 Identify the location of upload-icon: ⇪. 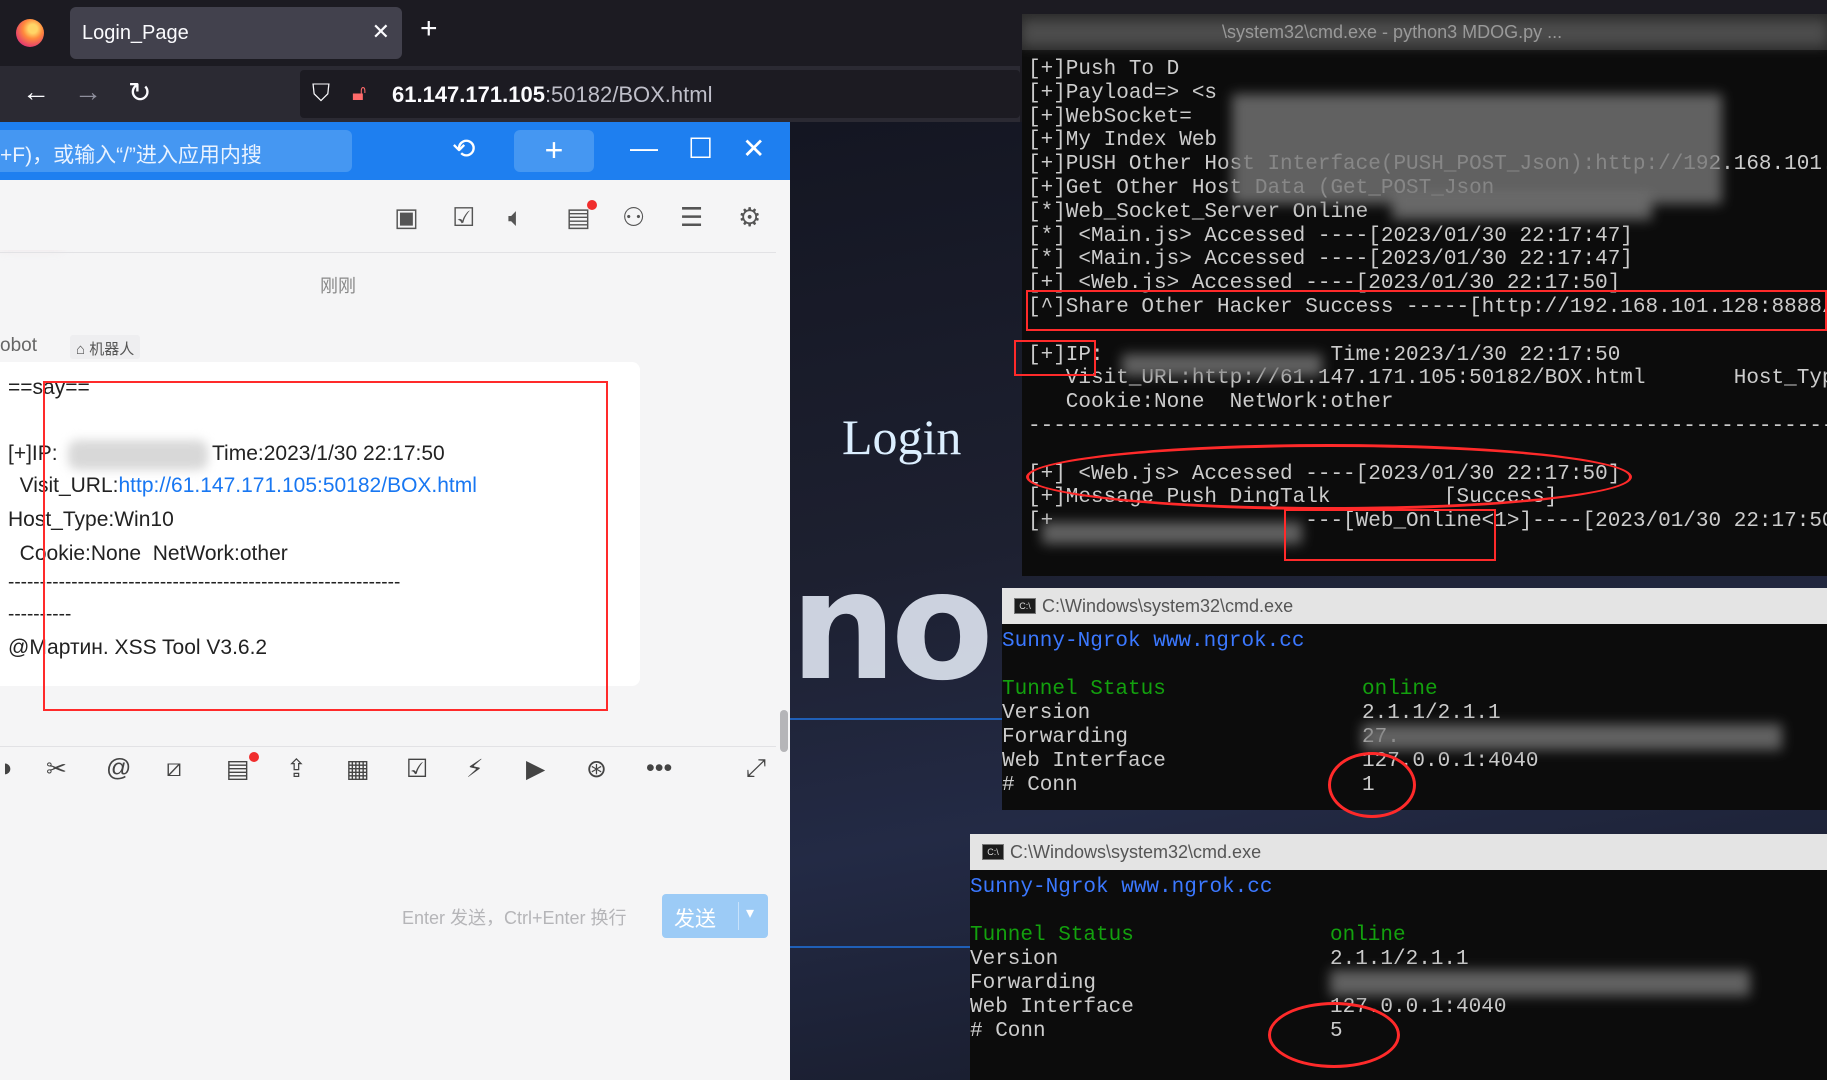
(296, 769).